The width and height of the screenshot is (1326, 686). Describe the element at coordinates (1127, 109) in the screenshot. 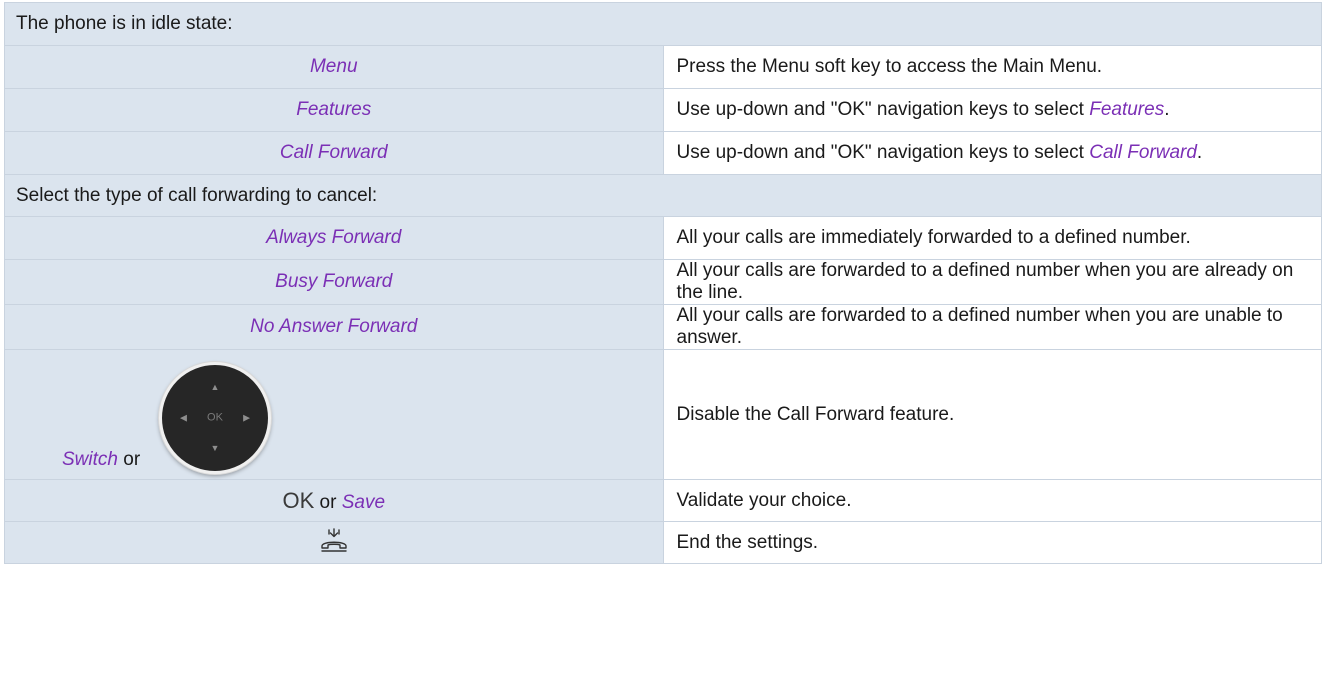

I see `desc-emphasis: Features` at that location.